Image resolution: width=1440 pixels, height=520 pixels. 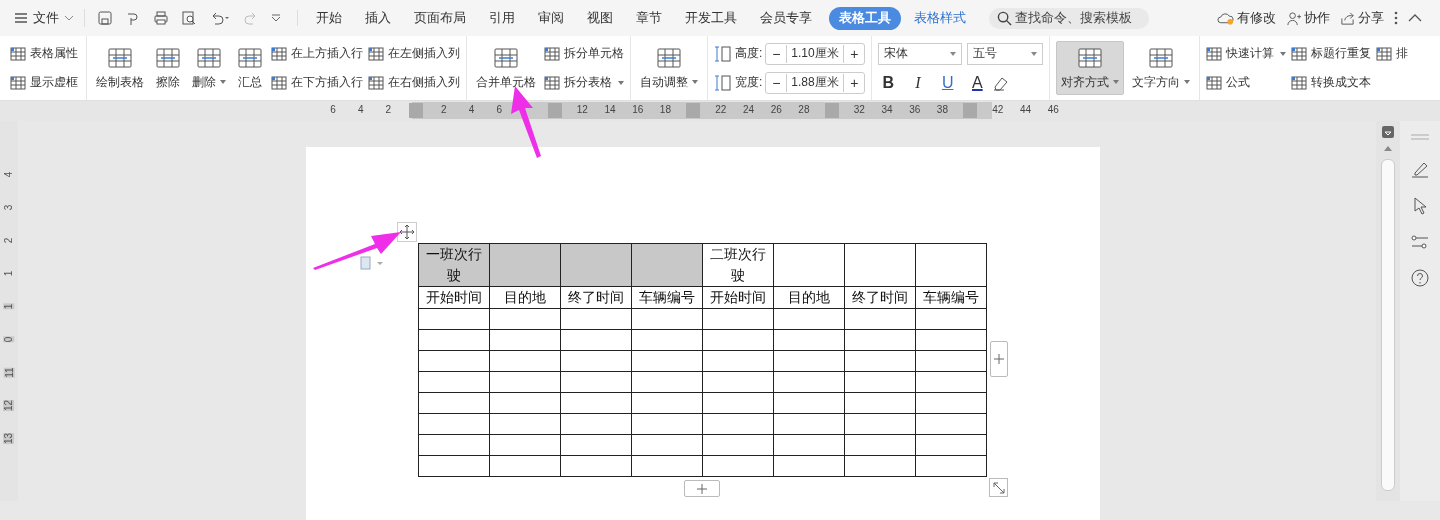 What do you see at coordinates (506, 68) in the screenshot?
I see `ribbon-button: 合并单元格` at bounding box center [506, 68].